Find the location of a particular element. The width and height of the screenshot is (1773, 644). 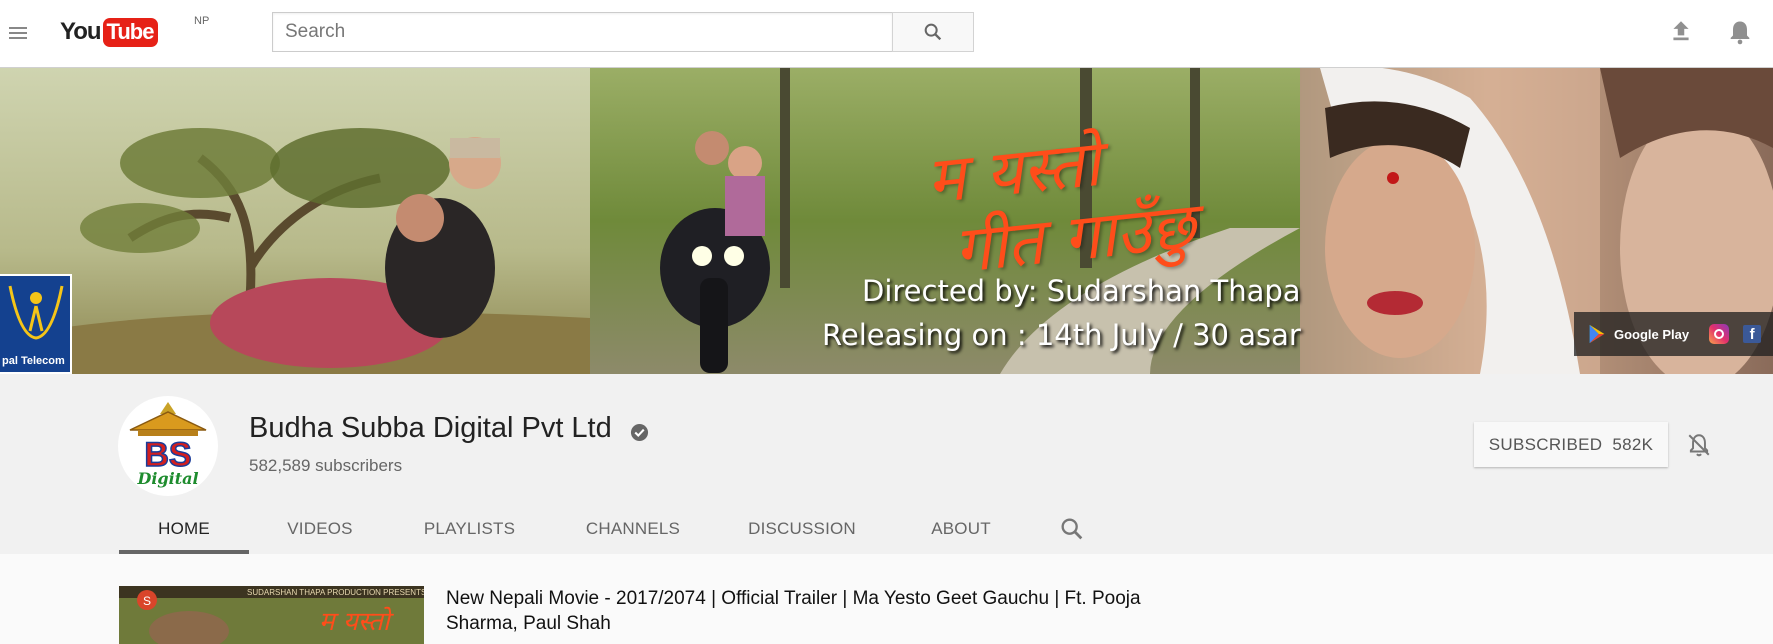

channel-logo: BS Digital is located at coordinates (168, 445).